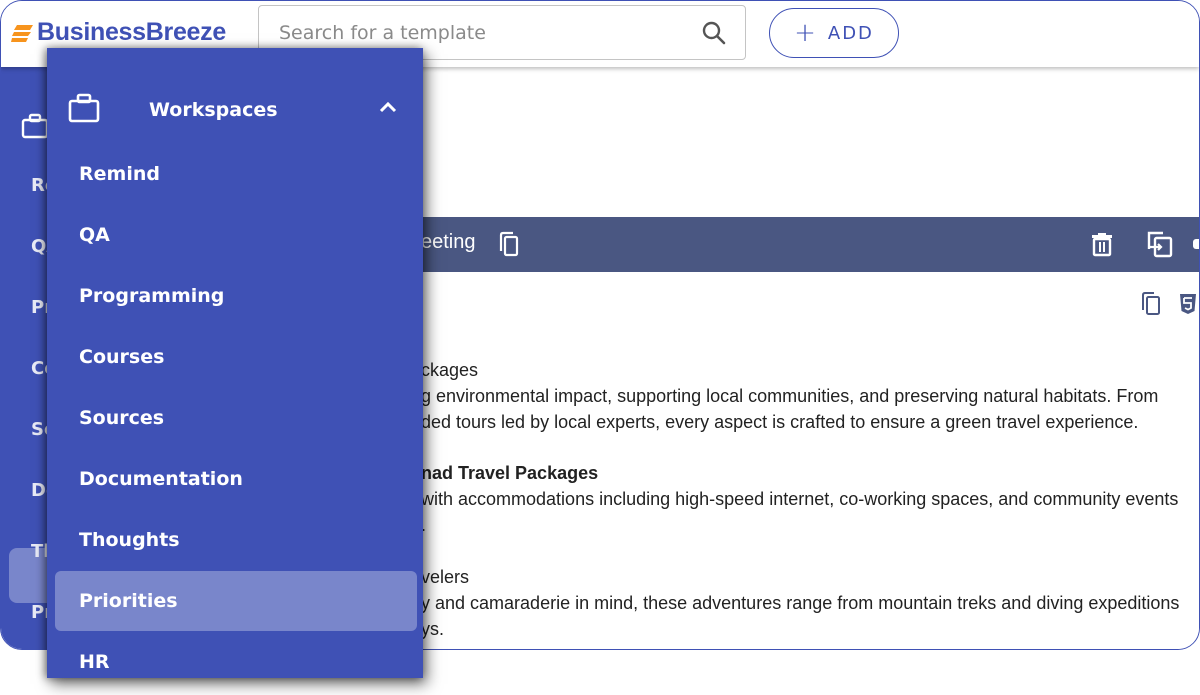 The image size is (1200, 695). I want to click on dropdown-item-programming: Programming, so click(236, 296).